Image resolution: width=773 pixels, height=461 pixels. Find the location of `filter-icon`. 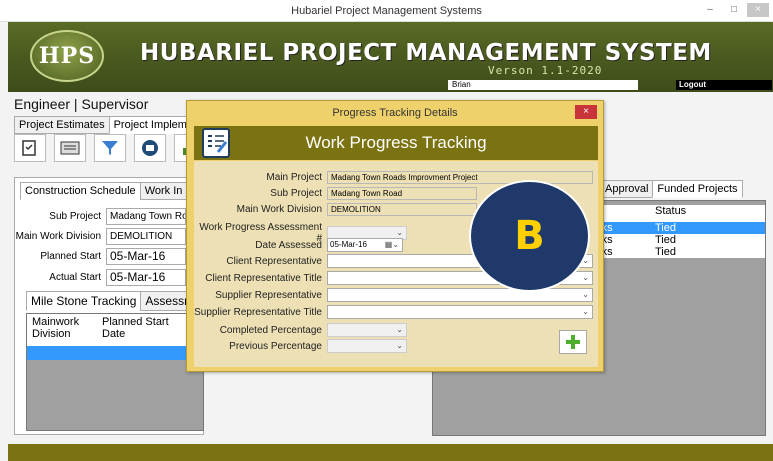

filter-icon is located at coordinates (110, 148).